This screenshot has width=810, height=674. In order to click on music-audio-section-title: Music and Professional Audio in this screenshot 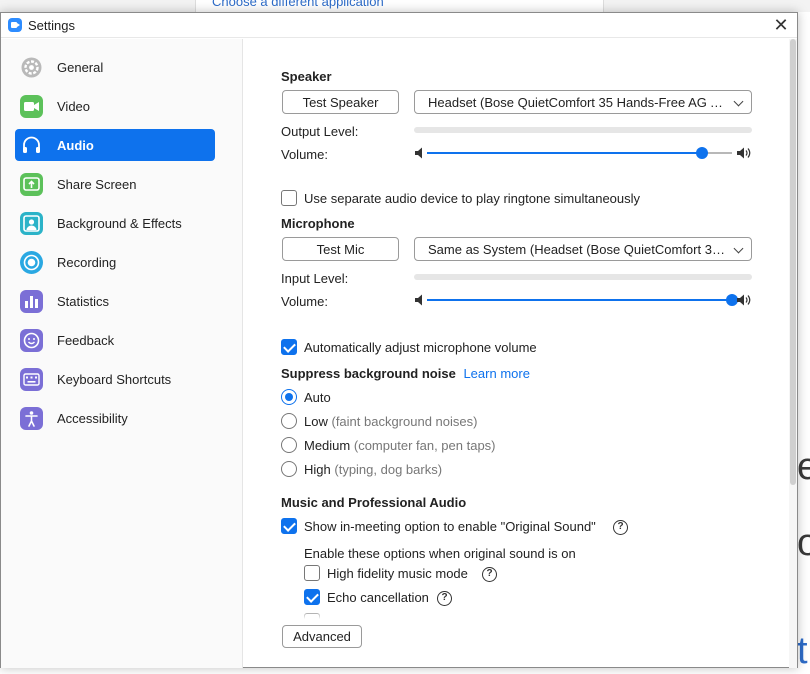, I will do `click(374, 502)`.